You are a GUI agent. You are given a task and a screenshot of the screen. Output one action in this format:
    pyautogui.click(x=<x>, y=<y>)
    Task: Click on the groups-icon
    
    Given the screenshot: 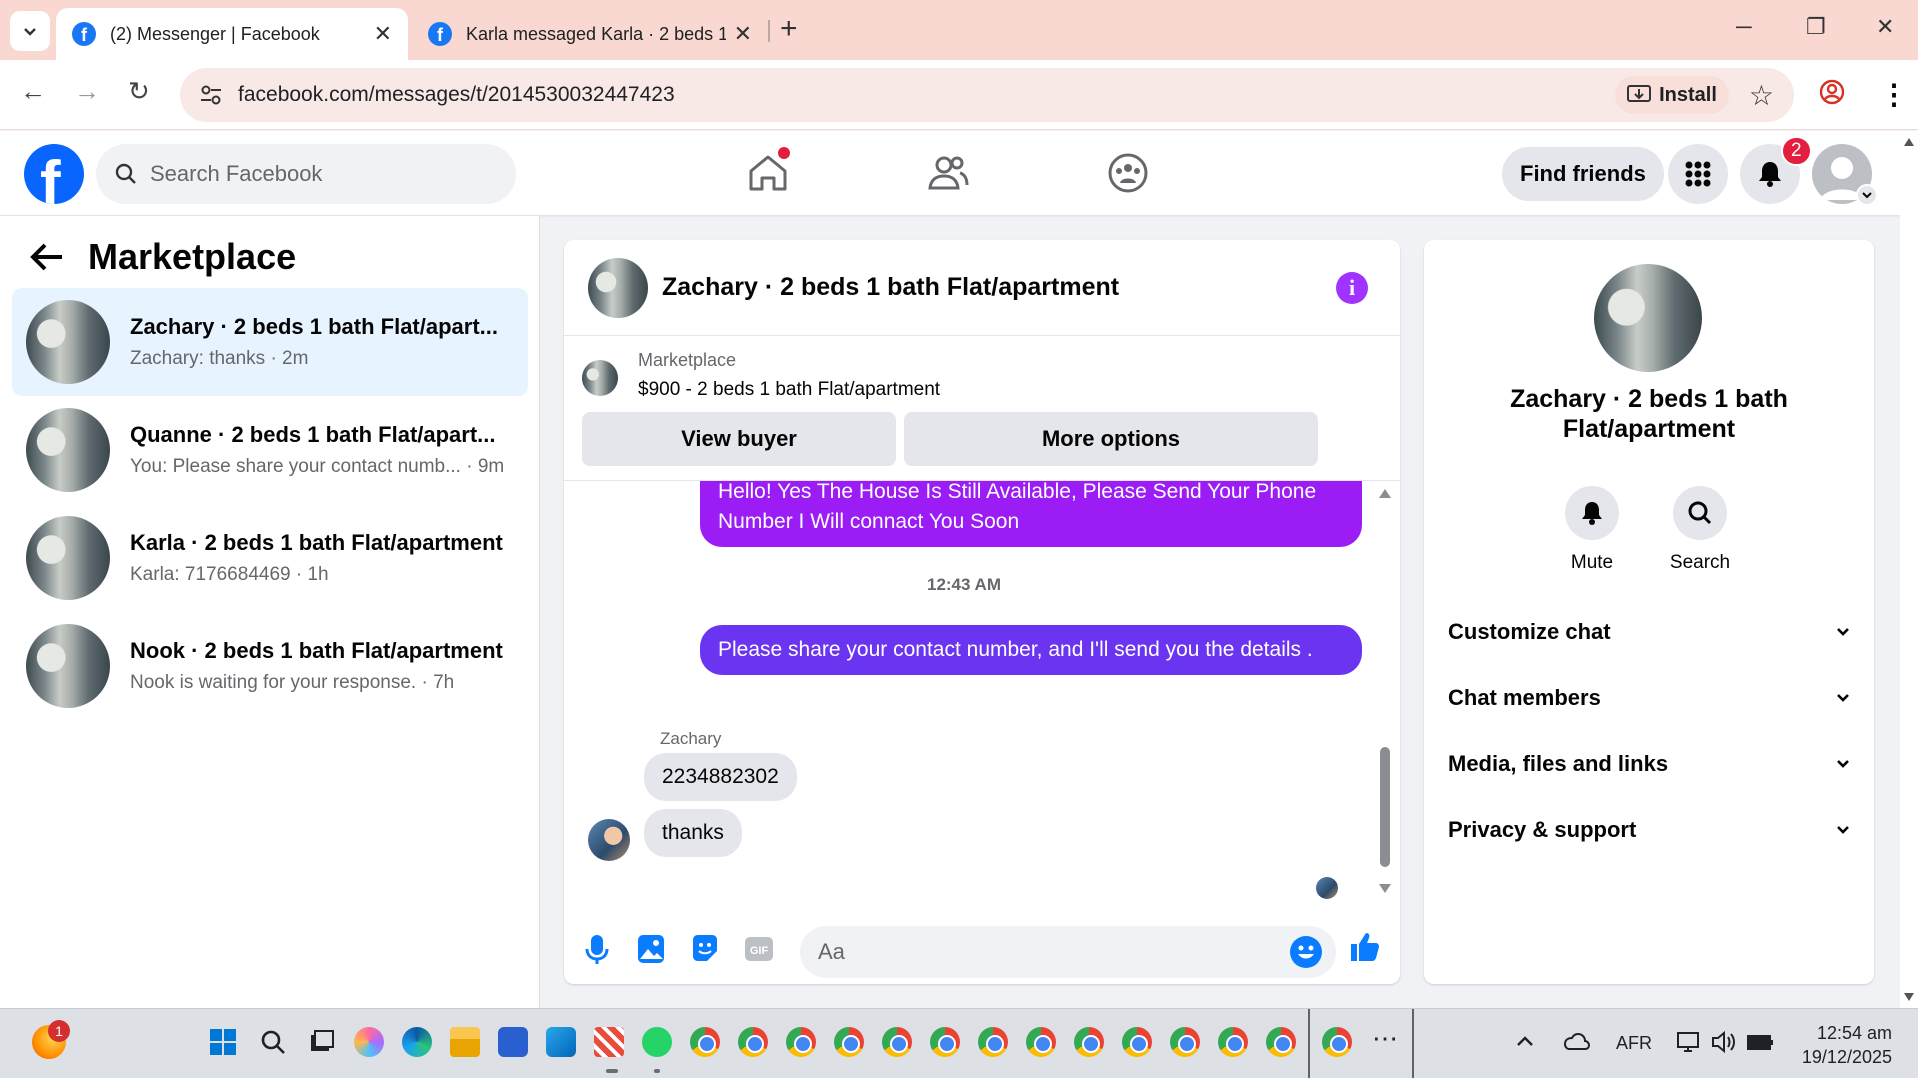 What is the action you would take?
    pyautogui.click(x=1128, y=173)
    